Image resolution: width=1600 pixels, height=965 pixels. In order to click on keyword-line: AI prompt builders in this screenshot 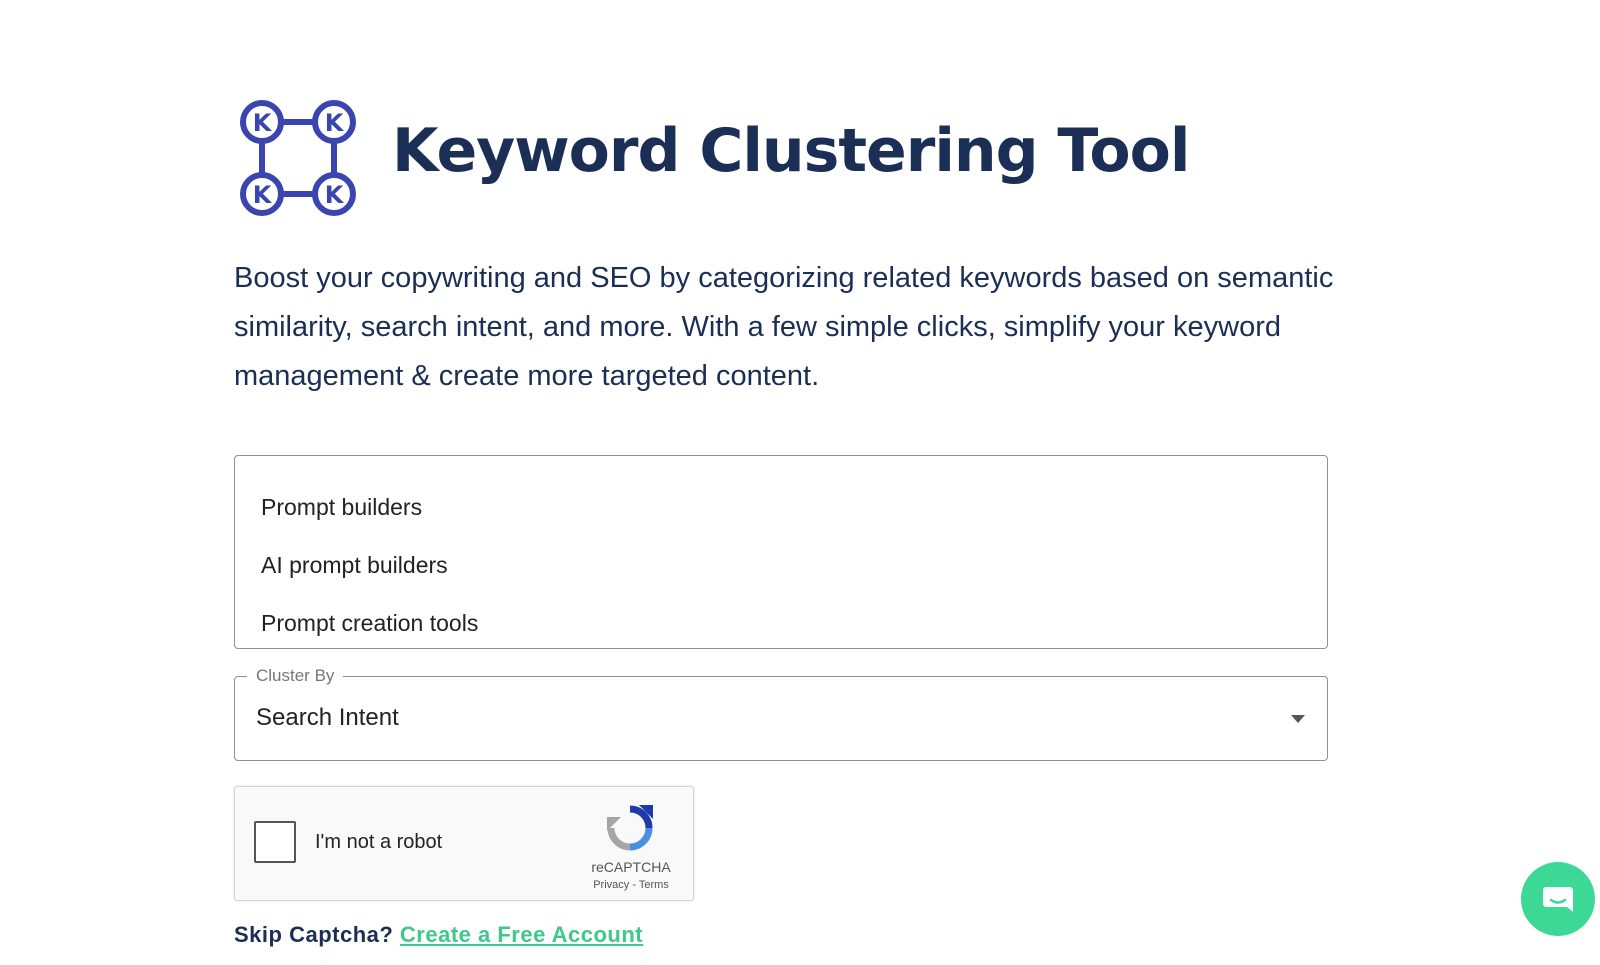, I will do `click(354, 565)`.